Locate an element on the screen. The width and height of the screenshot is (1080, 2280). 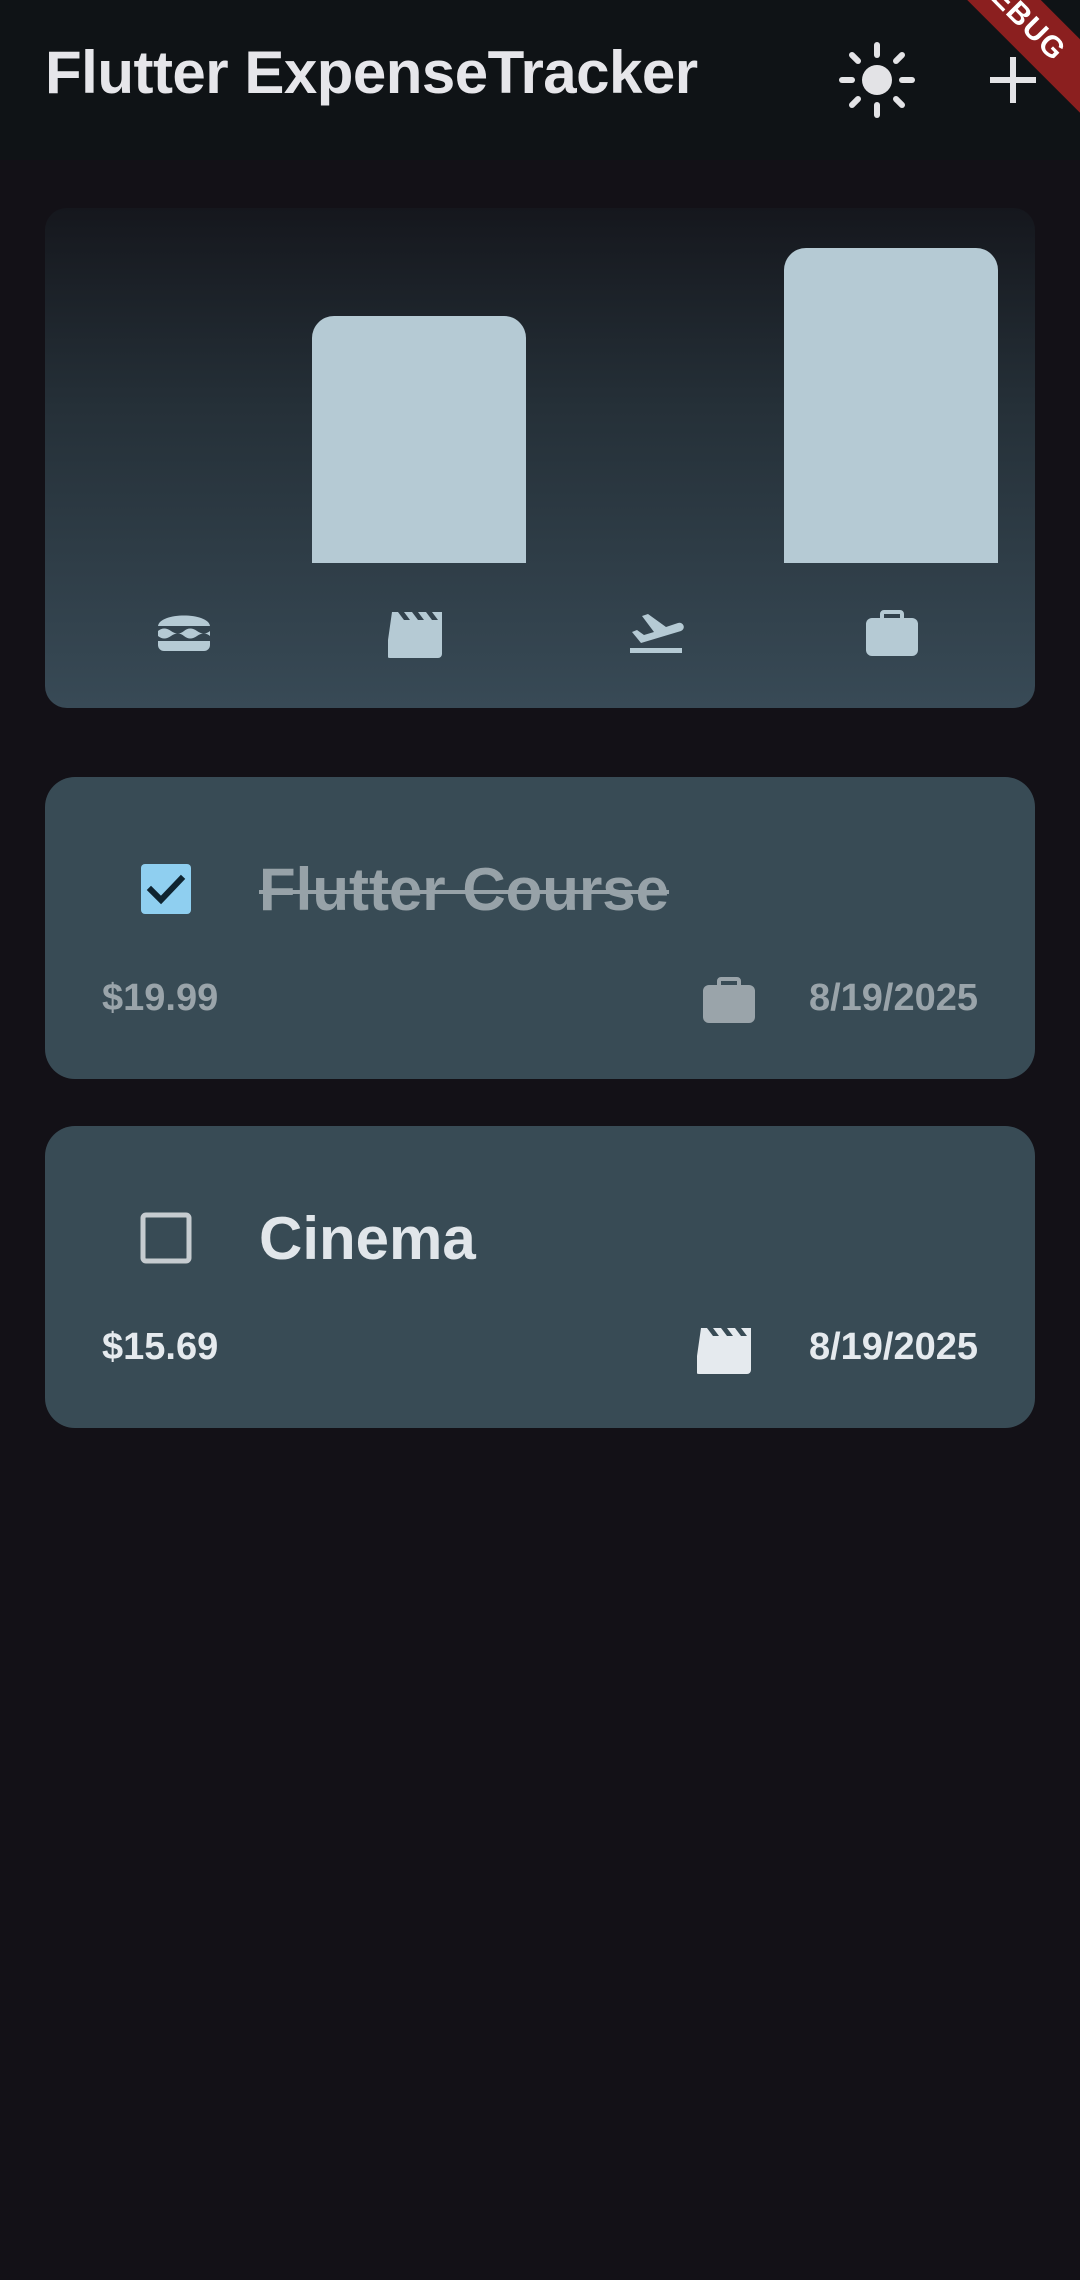
expense-card: Flutter Course $19.99 8/19/2025 is located at coordinates (540, 928).